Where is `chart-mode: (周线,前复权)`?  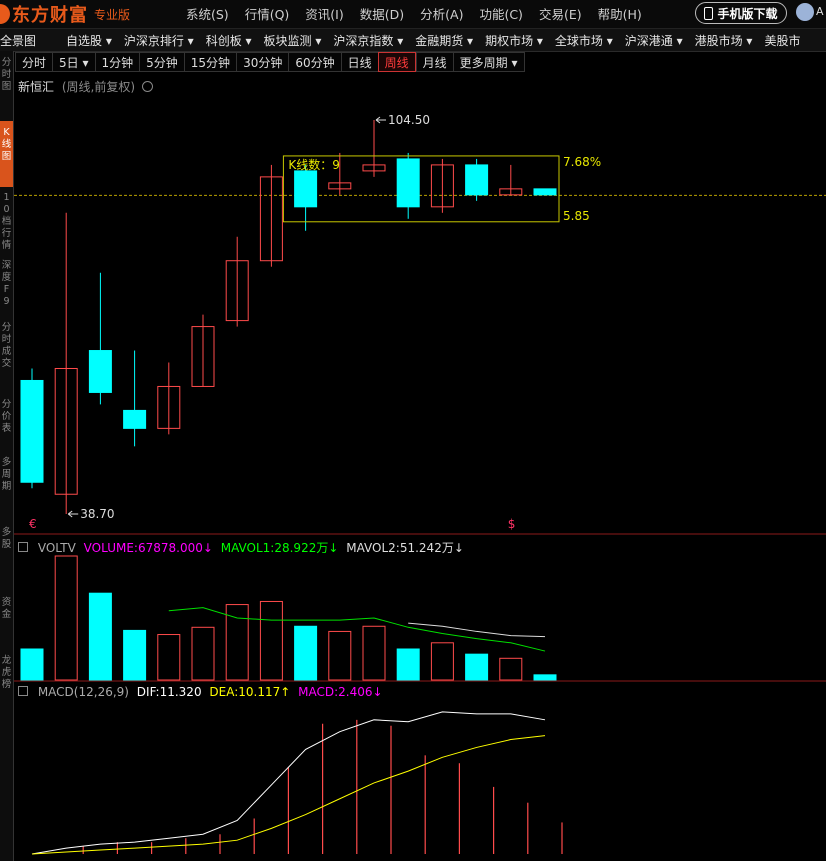 chart-mode: (周线,前复权) is located at coordinates (98, 87).